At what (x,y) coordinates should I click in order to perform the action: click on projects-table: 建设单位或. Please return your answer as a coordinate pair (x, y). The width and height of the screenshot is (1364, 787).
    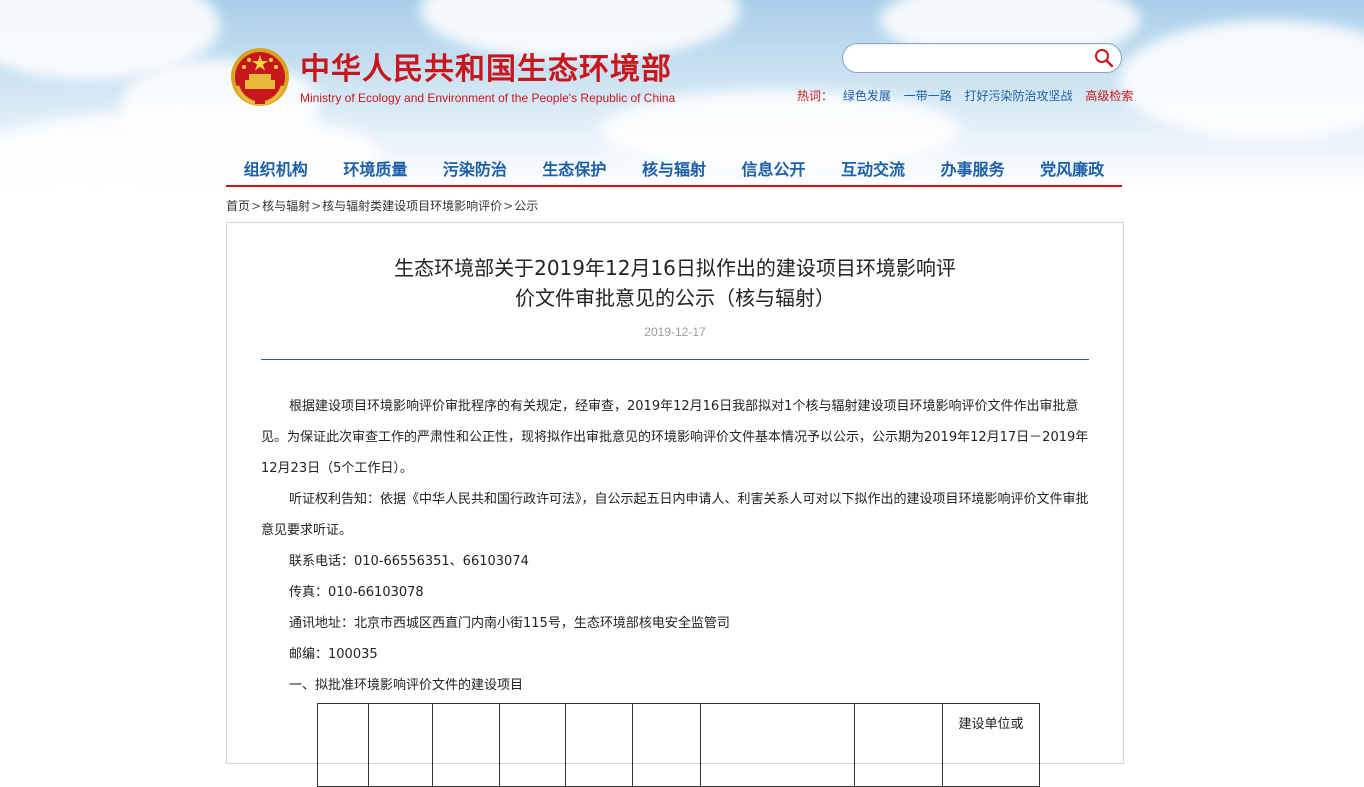
    Looking at the image, I should click on (678, 745).